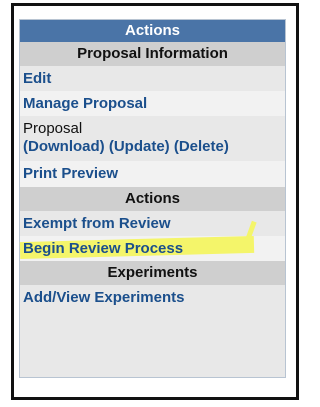  I want to click on exempt-row: Exempt from Review, so click(152, 223).